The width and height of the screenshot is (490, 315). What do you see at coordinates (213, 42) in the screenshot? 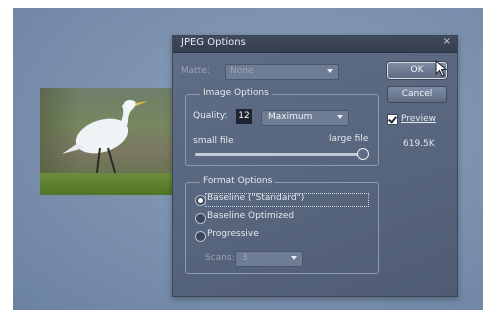
I see `dialog-title: JPEG Options` at bounding box center [213, 42].